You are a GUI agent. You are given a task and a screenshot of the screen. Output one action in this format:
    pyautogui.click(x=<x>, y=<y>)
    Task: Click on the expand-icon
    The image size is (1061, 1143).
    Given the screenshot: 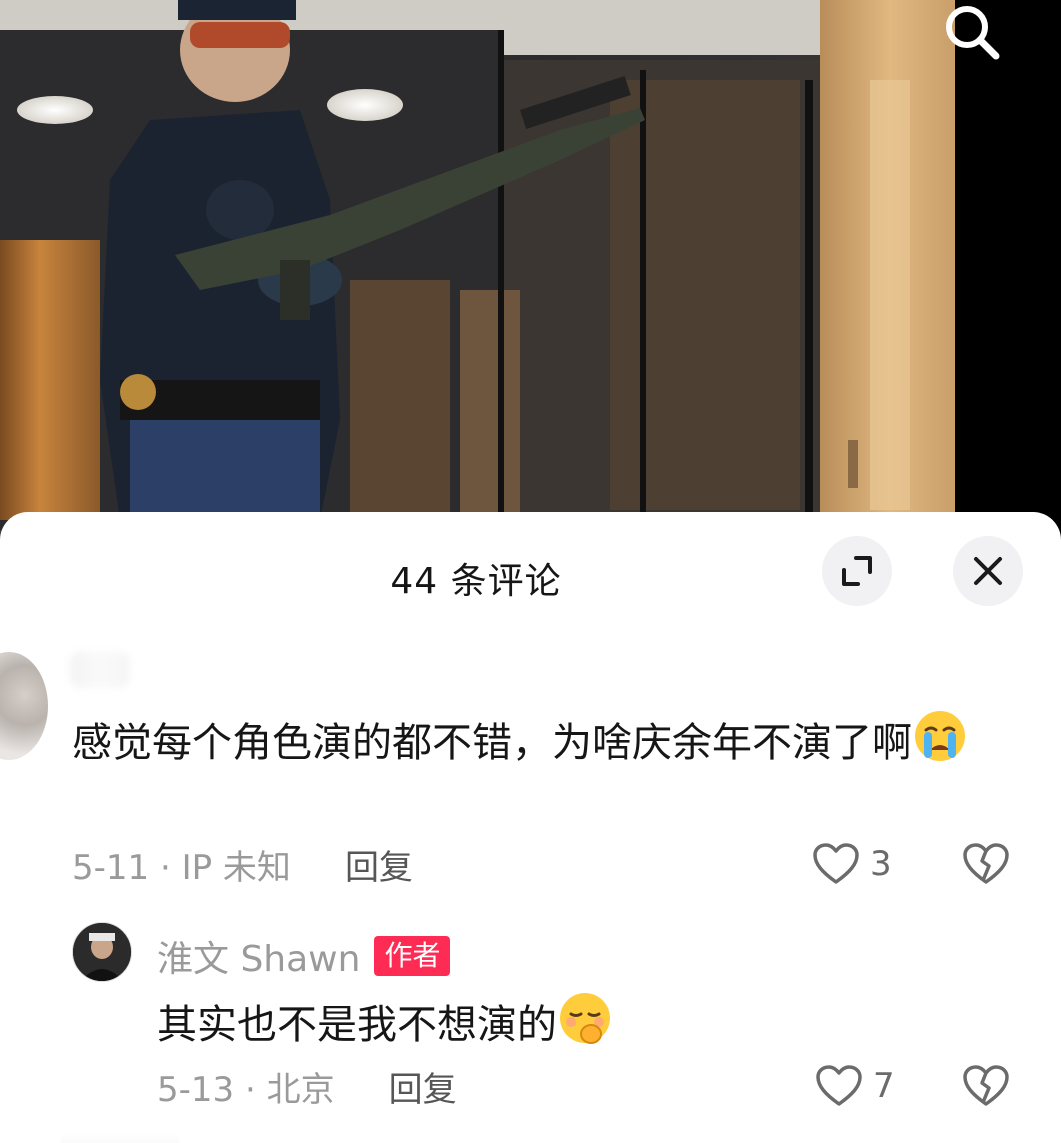 What is the action you would take?
    pyautogui.click(x=857, y=571)
    